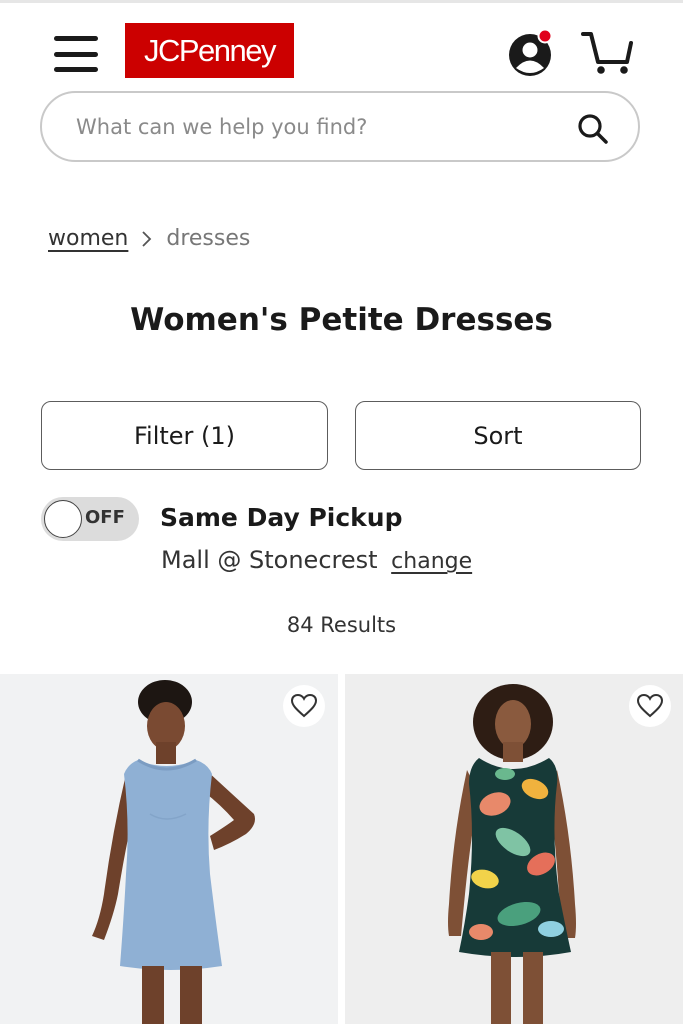 The height and width of the screenshot is (1024, 683). I want to click on toggle-knob, so click(63, 519).